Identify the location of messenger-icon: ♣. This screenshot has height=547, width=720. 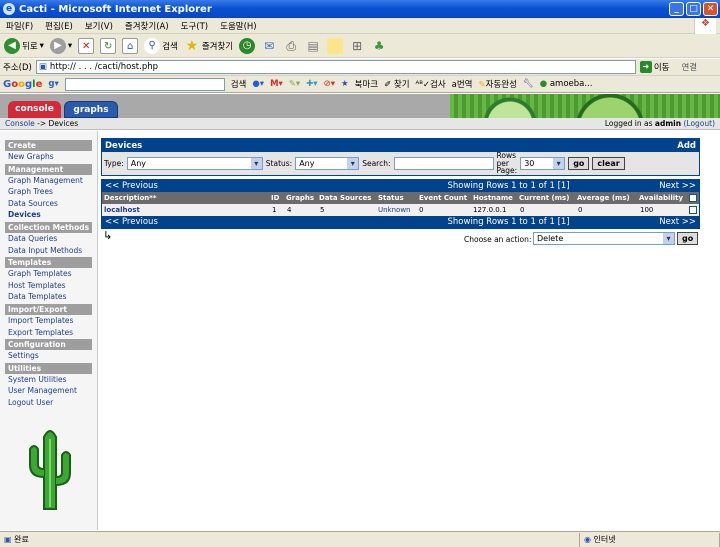
(379, 45).